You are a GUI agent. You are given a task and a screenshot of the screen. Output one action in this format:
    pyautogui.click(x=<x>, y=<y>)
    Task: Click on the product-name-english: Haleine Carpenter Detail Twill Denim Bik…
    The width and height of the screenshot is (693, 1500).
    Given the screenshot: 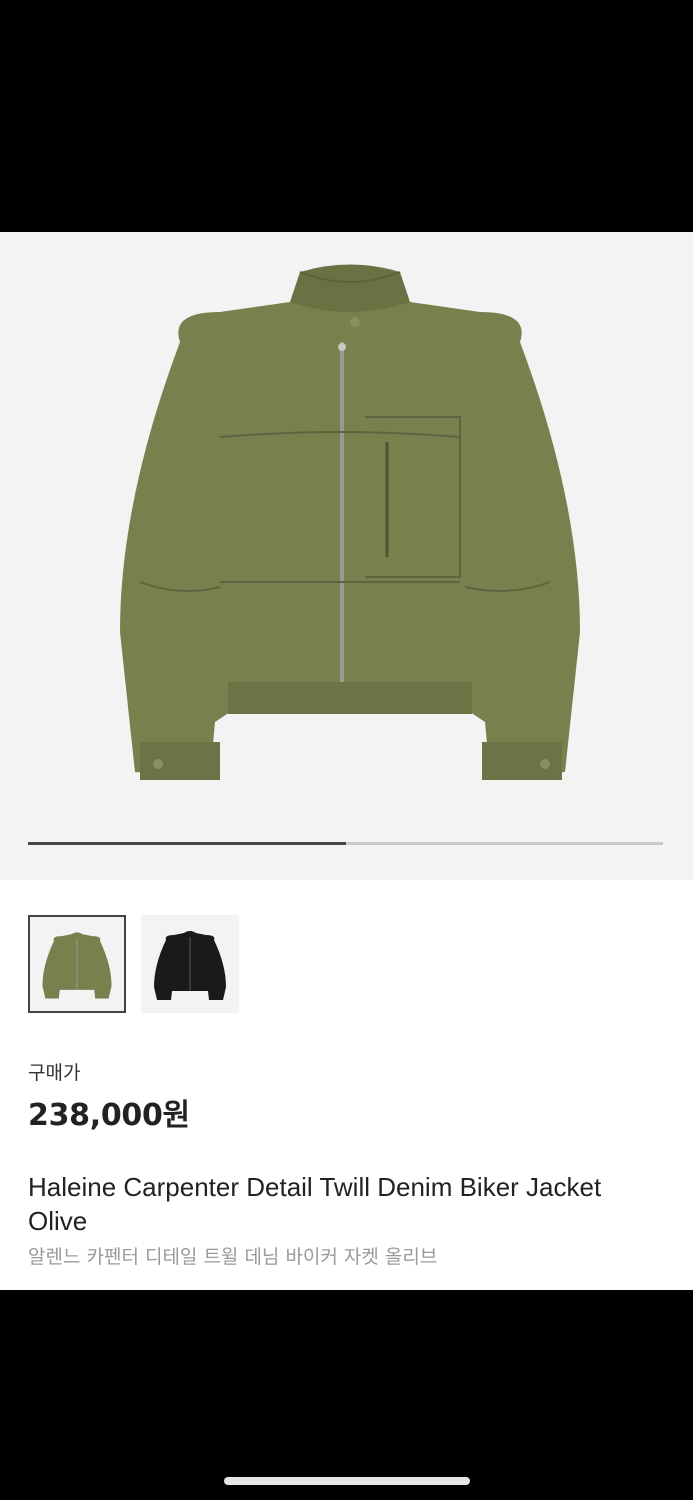 What is the action you would take?
    pyautogui.click(x=315, y=1204)
    